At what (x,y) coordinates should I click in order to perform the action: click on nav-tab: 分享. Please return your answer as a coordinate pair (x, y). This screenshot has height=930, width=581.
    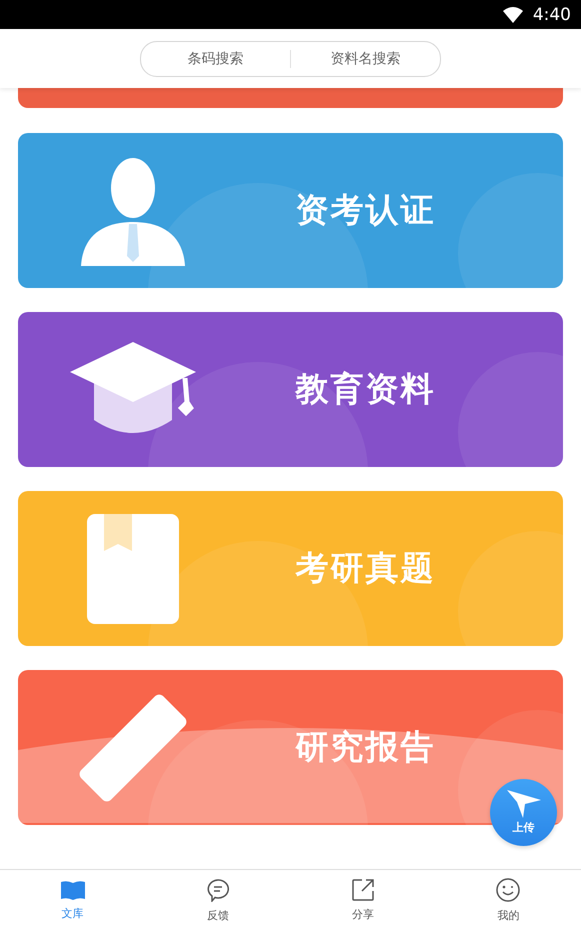
    Looking at the image, I should click on (363, 900).